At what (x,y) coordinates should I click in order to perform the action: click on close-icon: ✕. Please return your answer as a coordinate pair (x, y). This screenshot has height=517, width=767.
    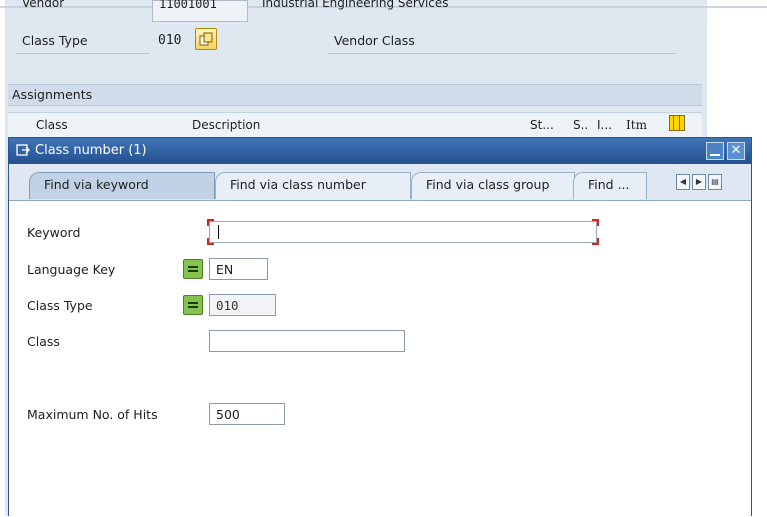
    Looking at the image, I should click on (736, 150).